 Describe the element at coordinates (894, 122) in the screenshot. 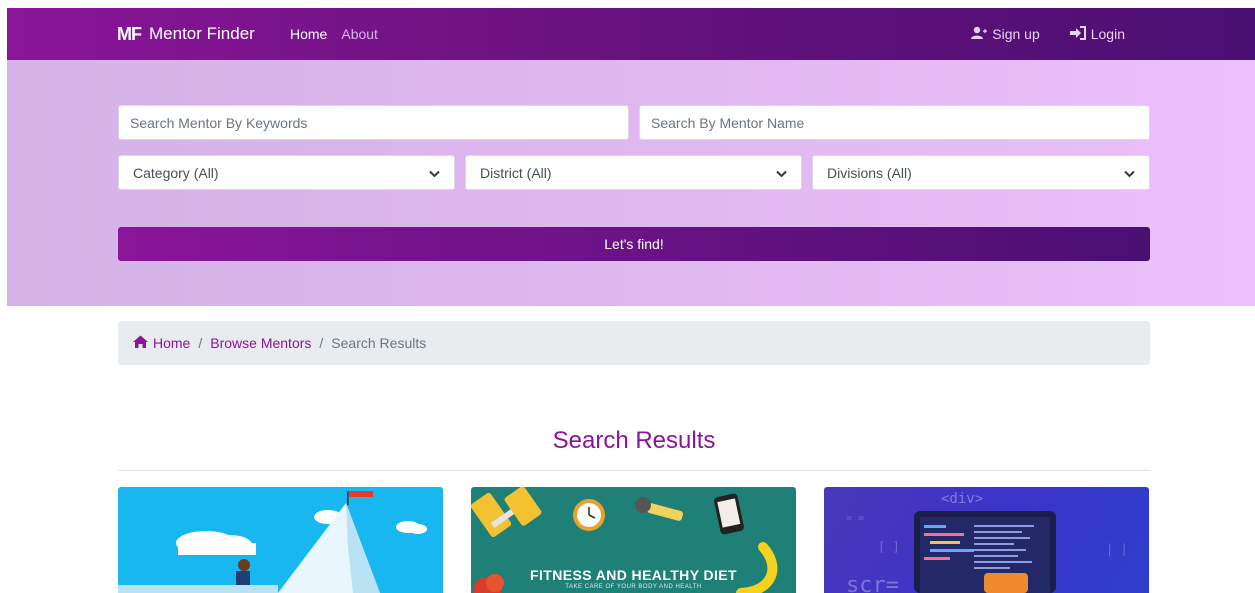

I see `mentor-name-search-input: Search By Mentor Name` at that location.